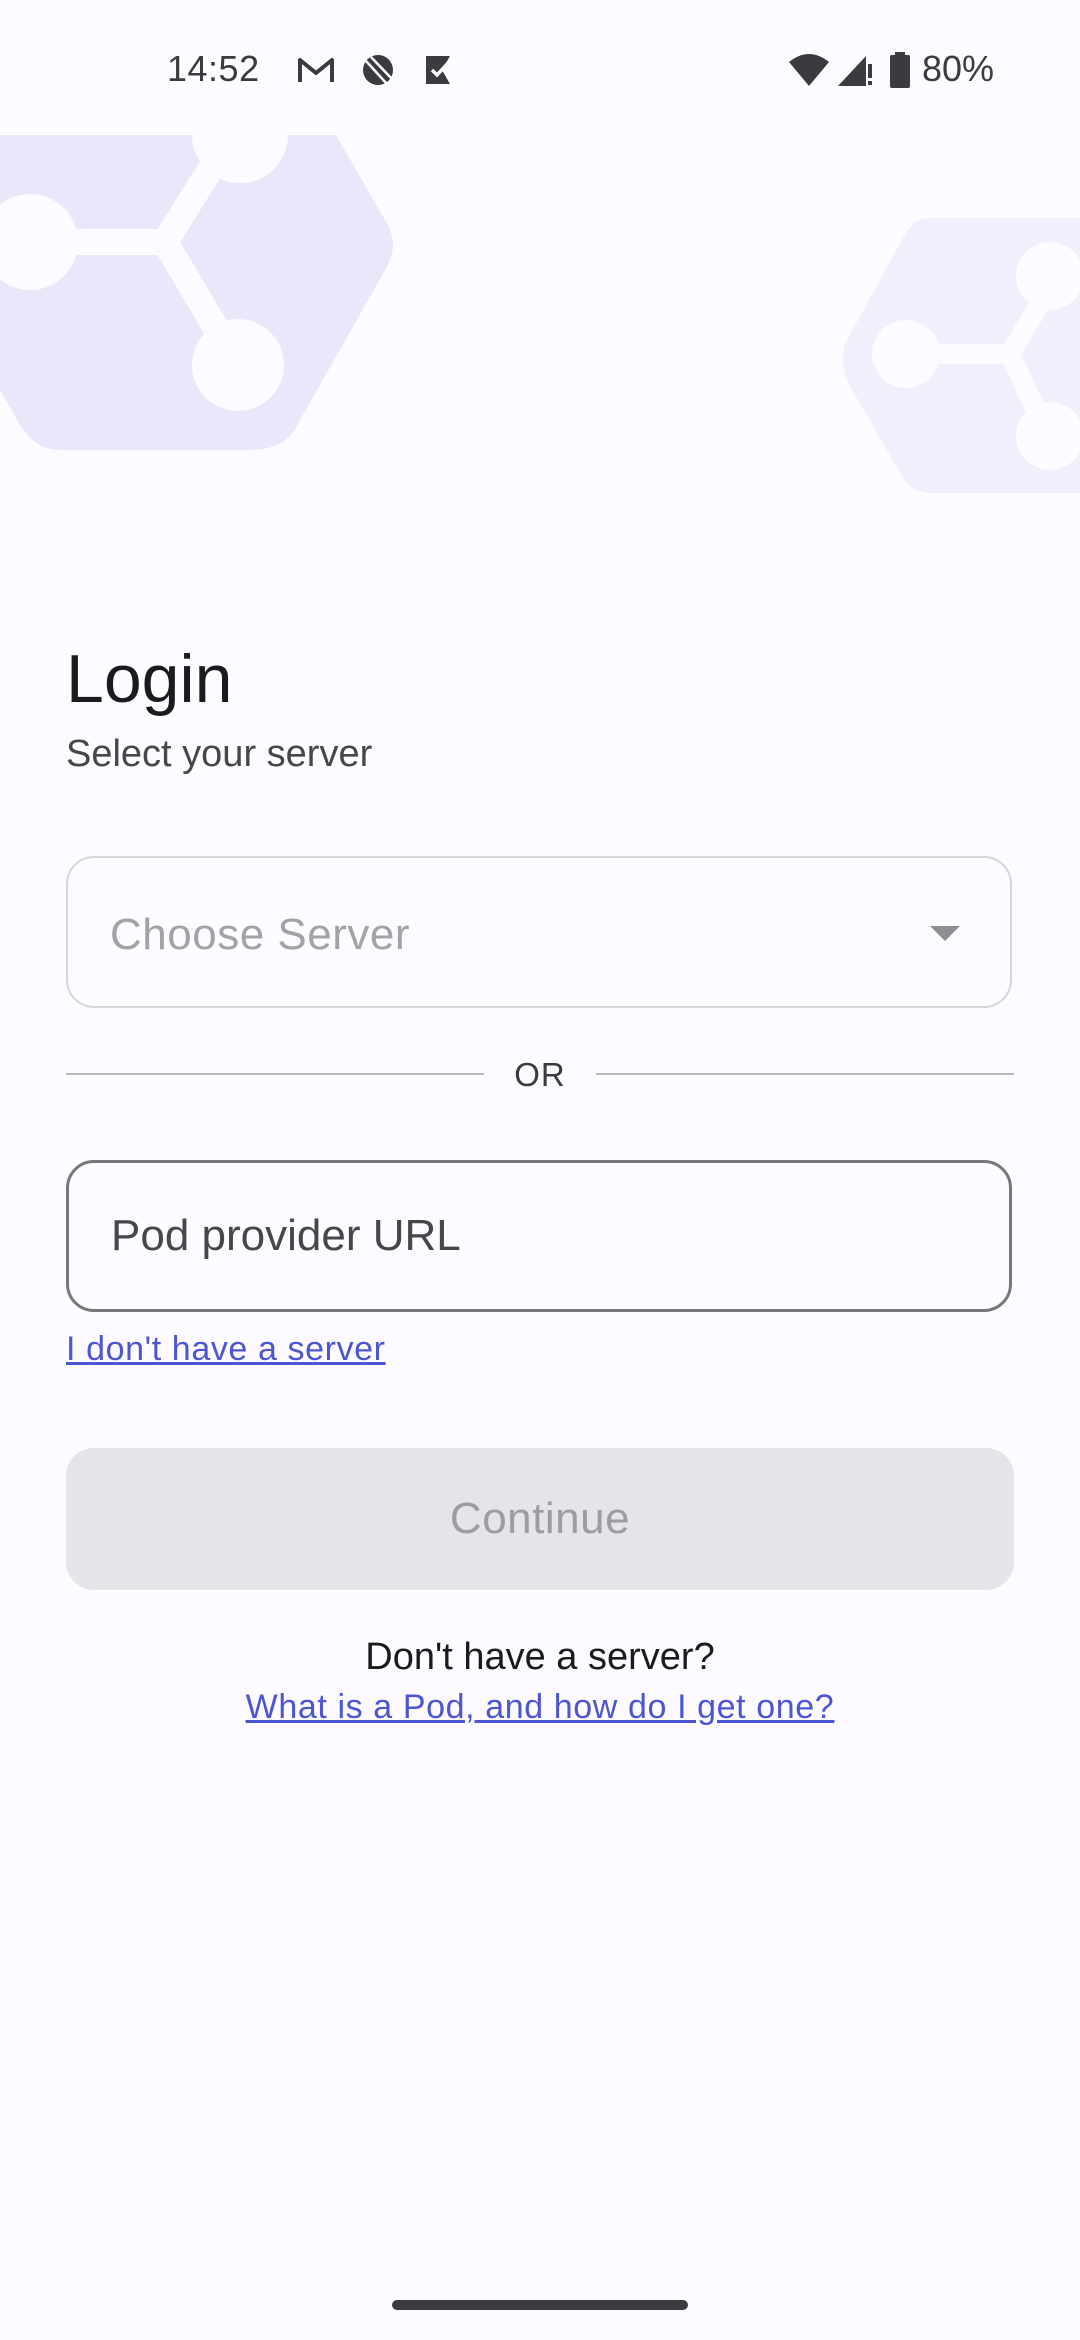 This screenshot has width=1080, height=2340. I want to click on server-dropdown: Choose Server, so click(539, 932).